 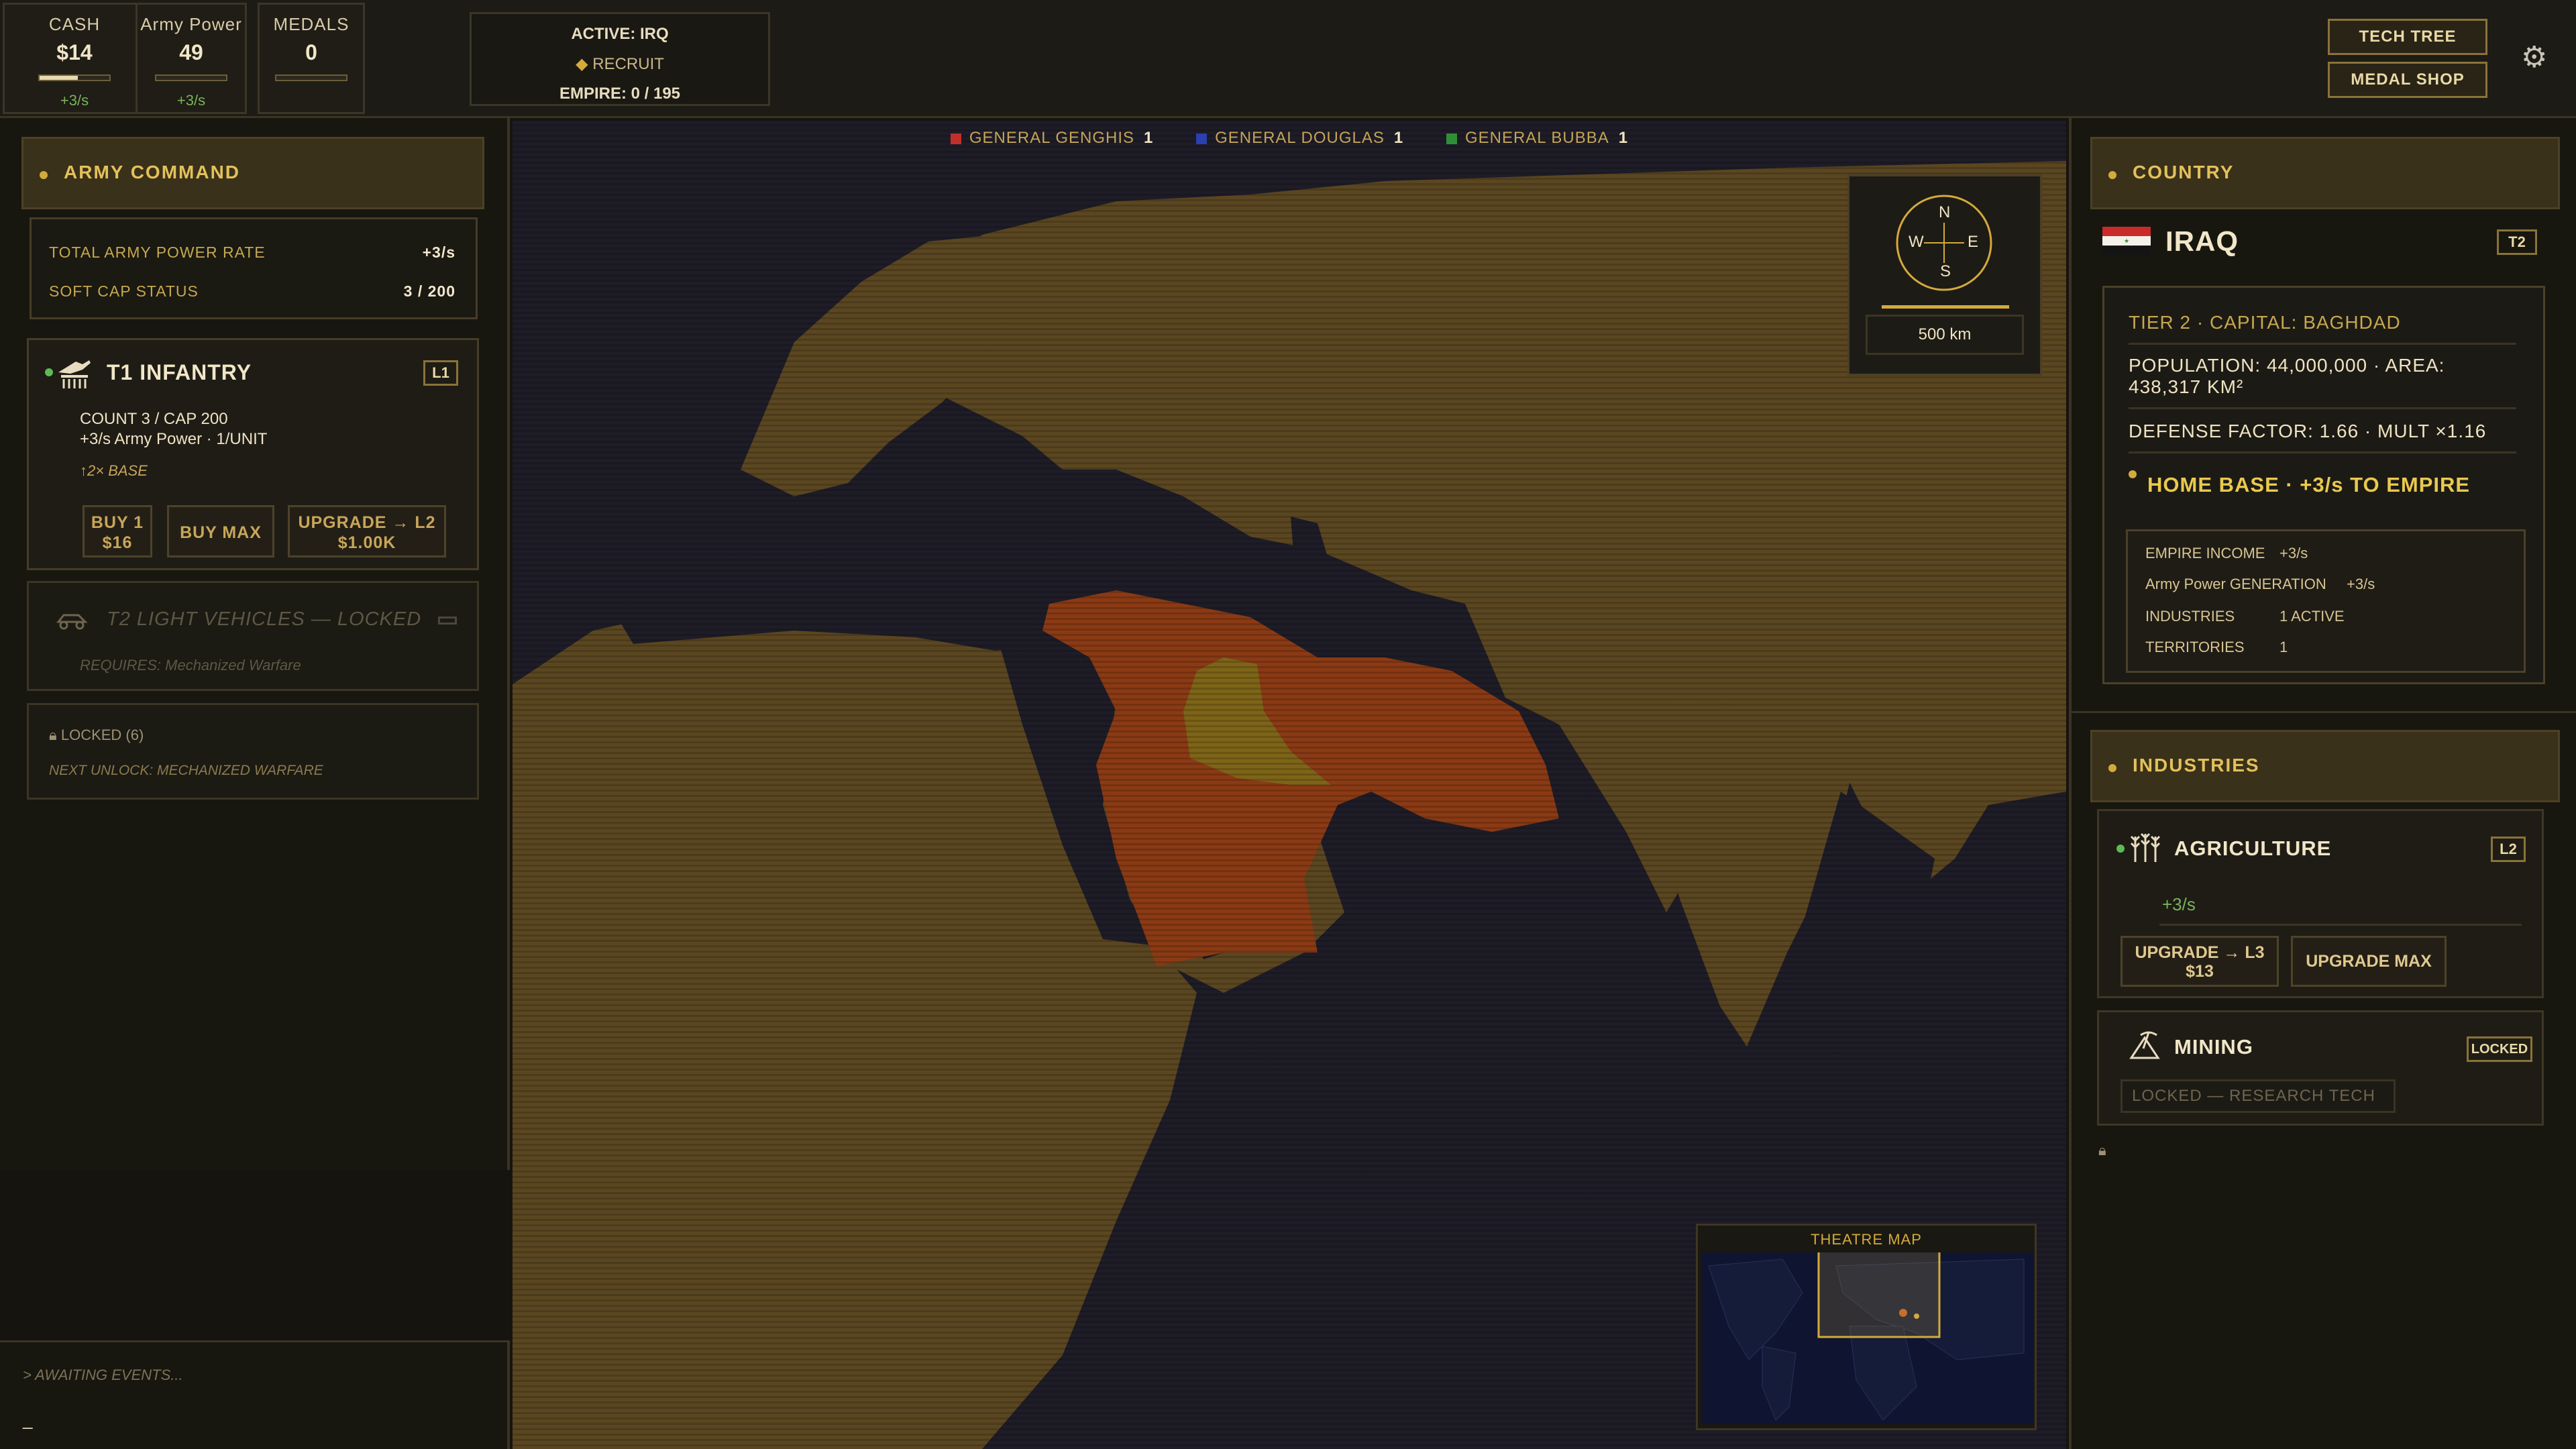 What do you see at coordinates (2508, 849) in the screenshot?
I see `agriculture-level-badge: L2` at bounding box center [2508, 849].